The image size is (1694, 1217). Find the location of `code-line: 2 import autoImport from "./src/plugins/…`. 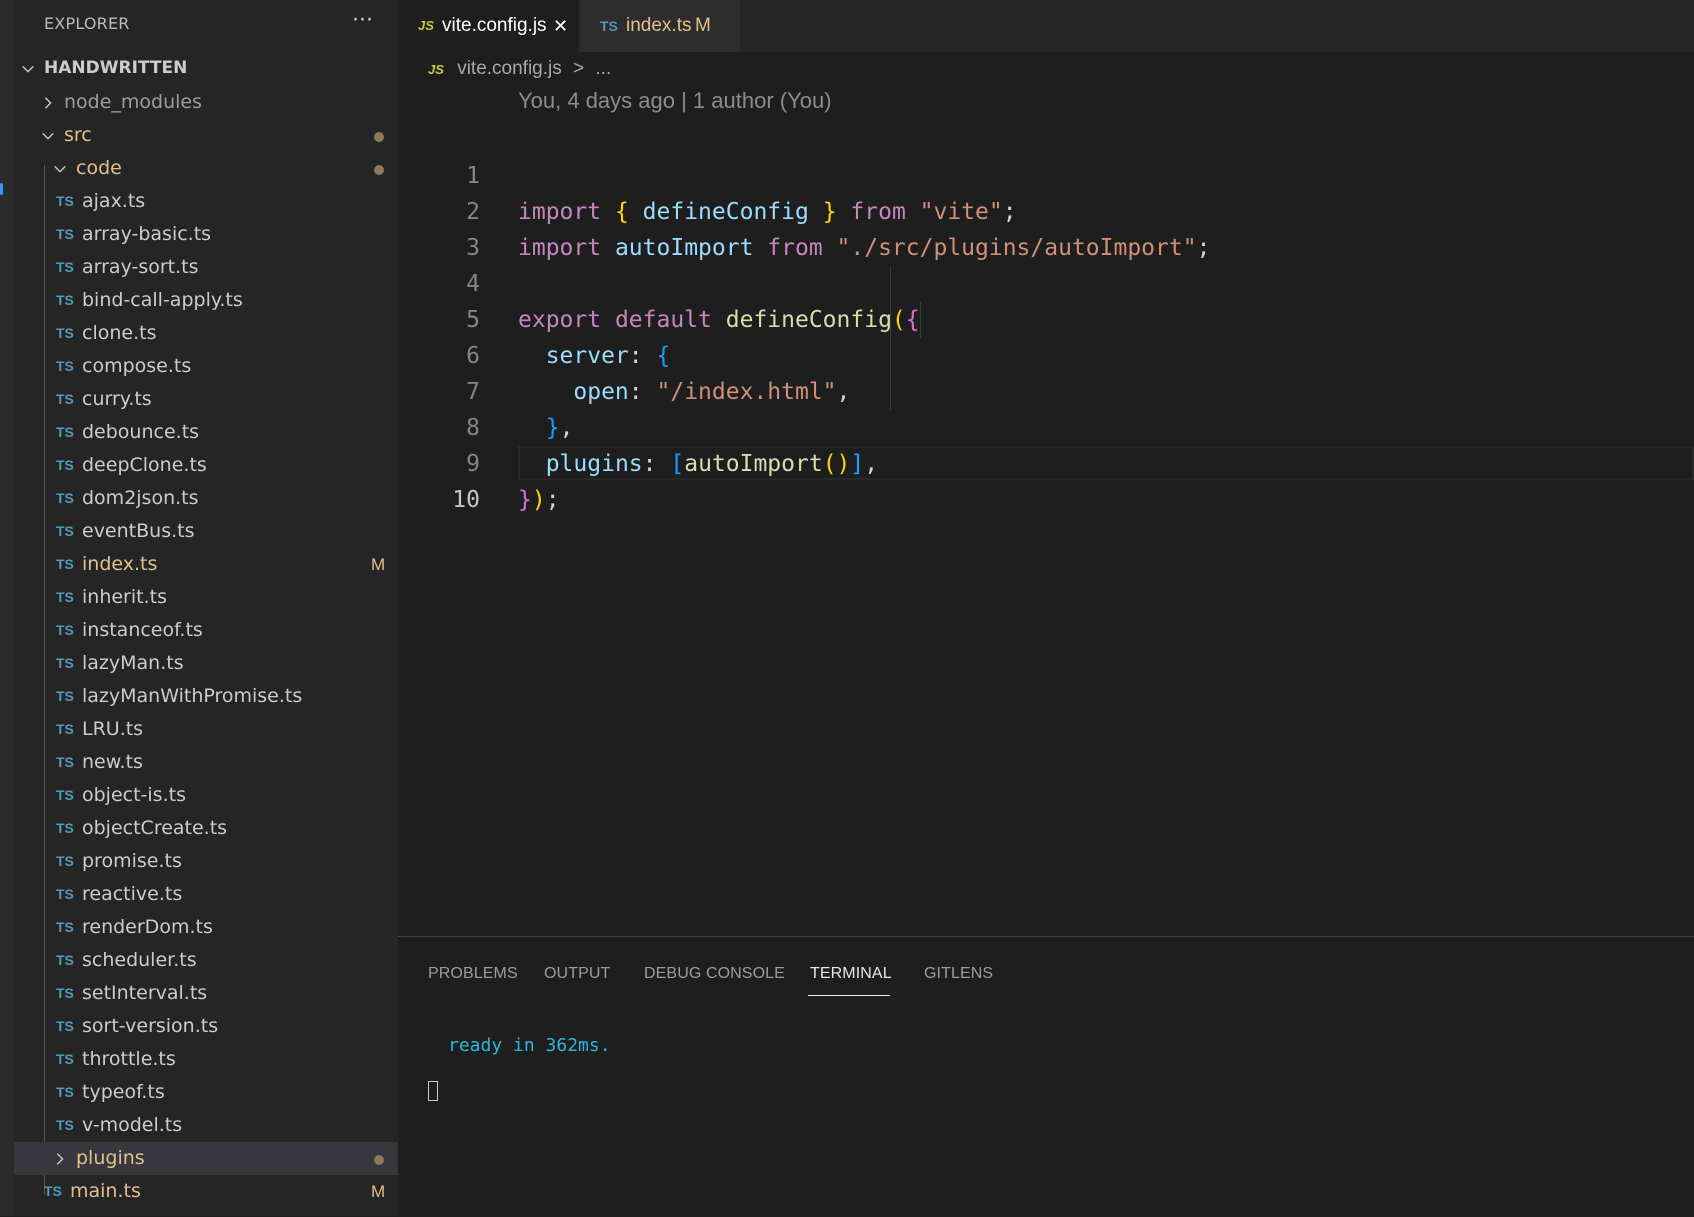

code-line: 2 import autoImport from "./src/plugins/… is located at coordinates (1046, 209).